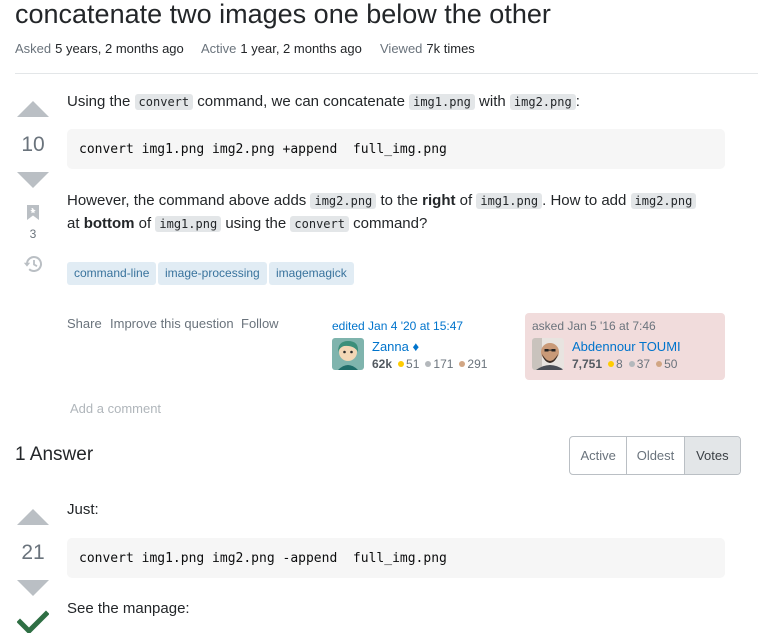 The height and width of the screenshot is (633, 758). Describe the element at coordinates (397, 326) in the screenshot. I see `edited-timestamp: edited Jan 4 '20 at 15:47` at that location.